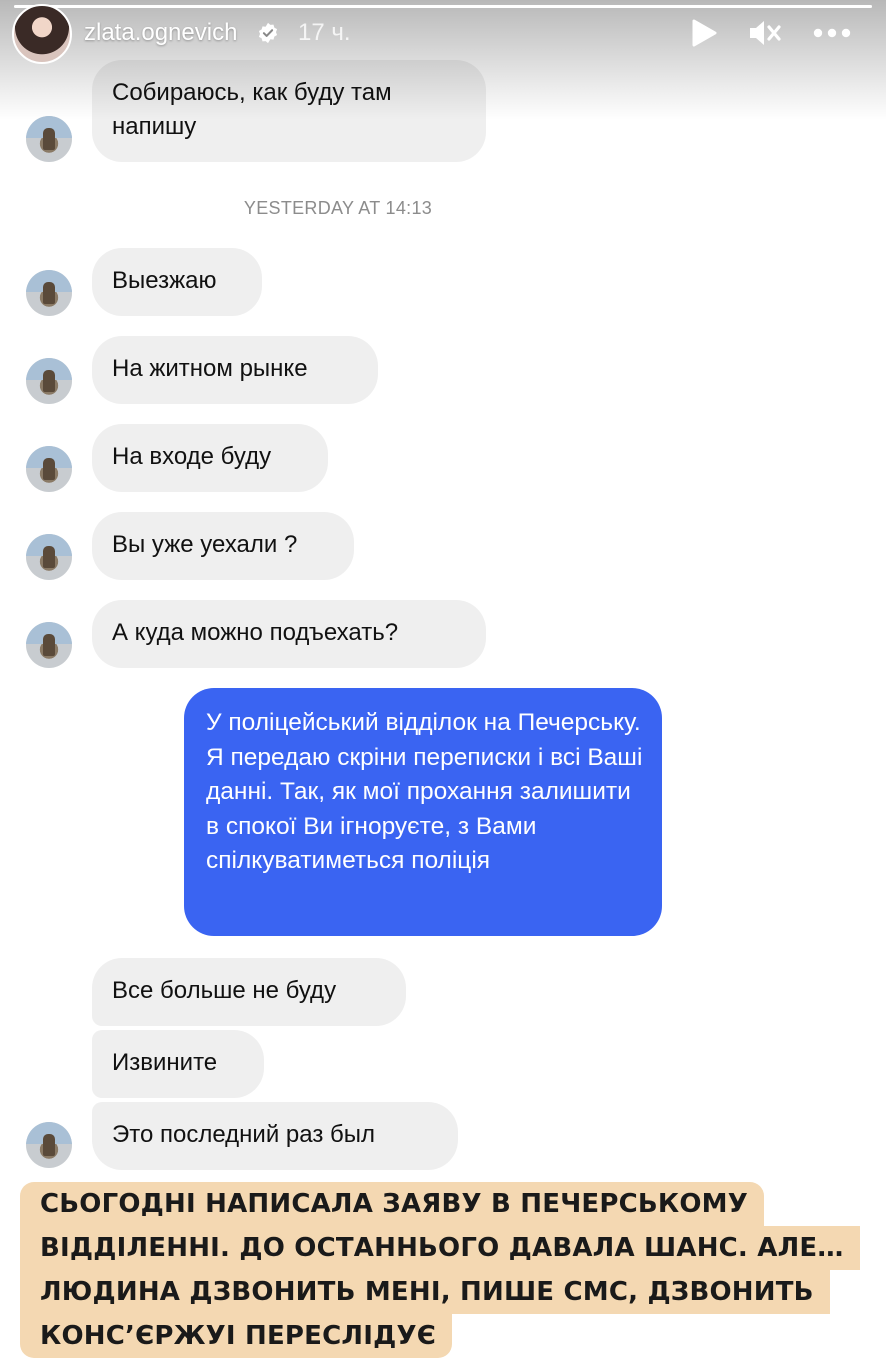  I want to click on incoming-message: Собираюсь, как буду там напишу, so click(289, 111).